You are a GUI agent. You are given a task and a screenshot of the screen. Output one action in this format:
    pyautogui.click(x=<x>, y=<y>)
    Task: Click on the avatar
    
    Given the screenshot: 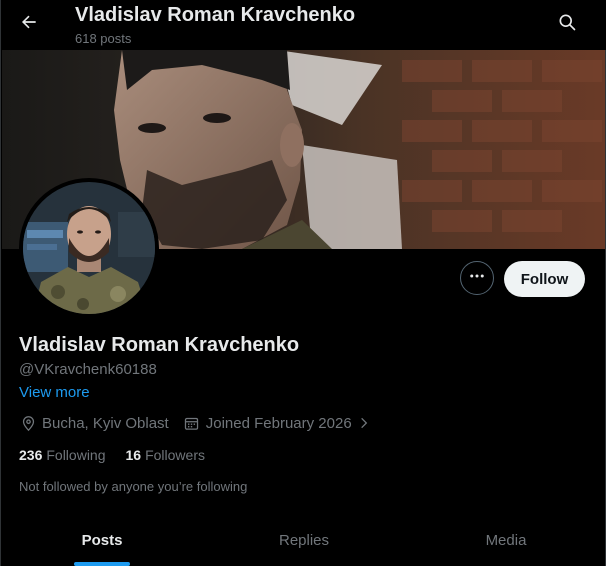 What is the action you would take?
    pyautogui.click(x=89, y=248)
    